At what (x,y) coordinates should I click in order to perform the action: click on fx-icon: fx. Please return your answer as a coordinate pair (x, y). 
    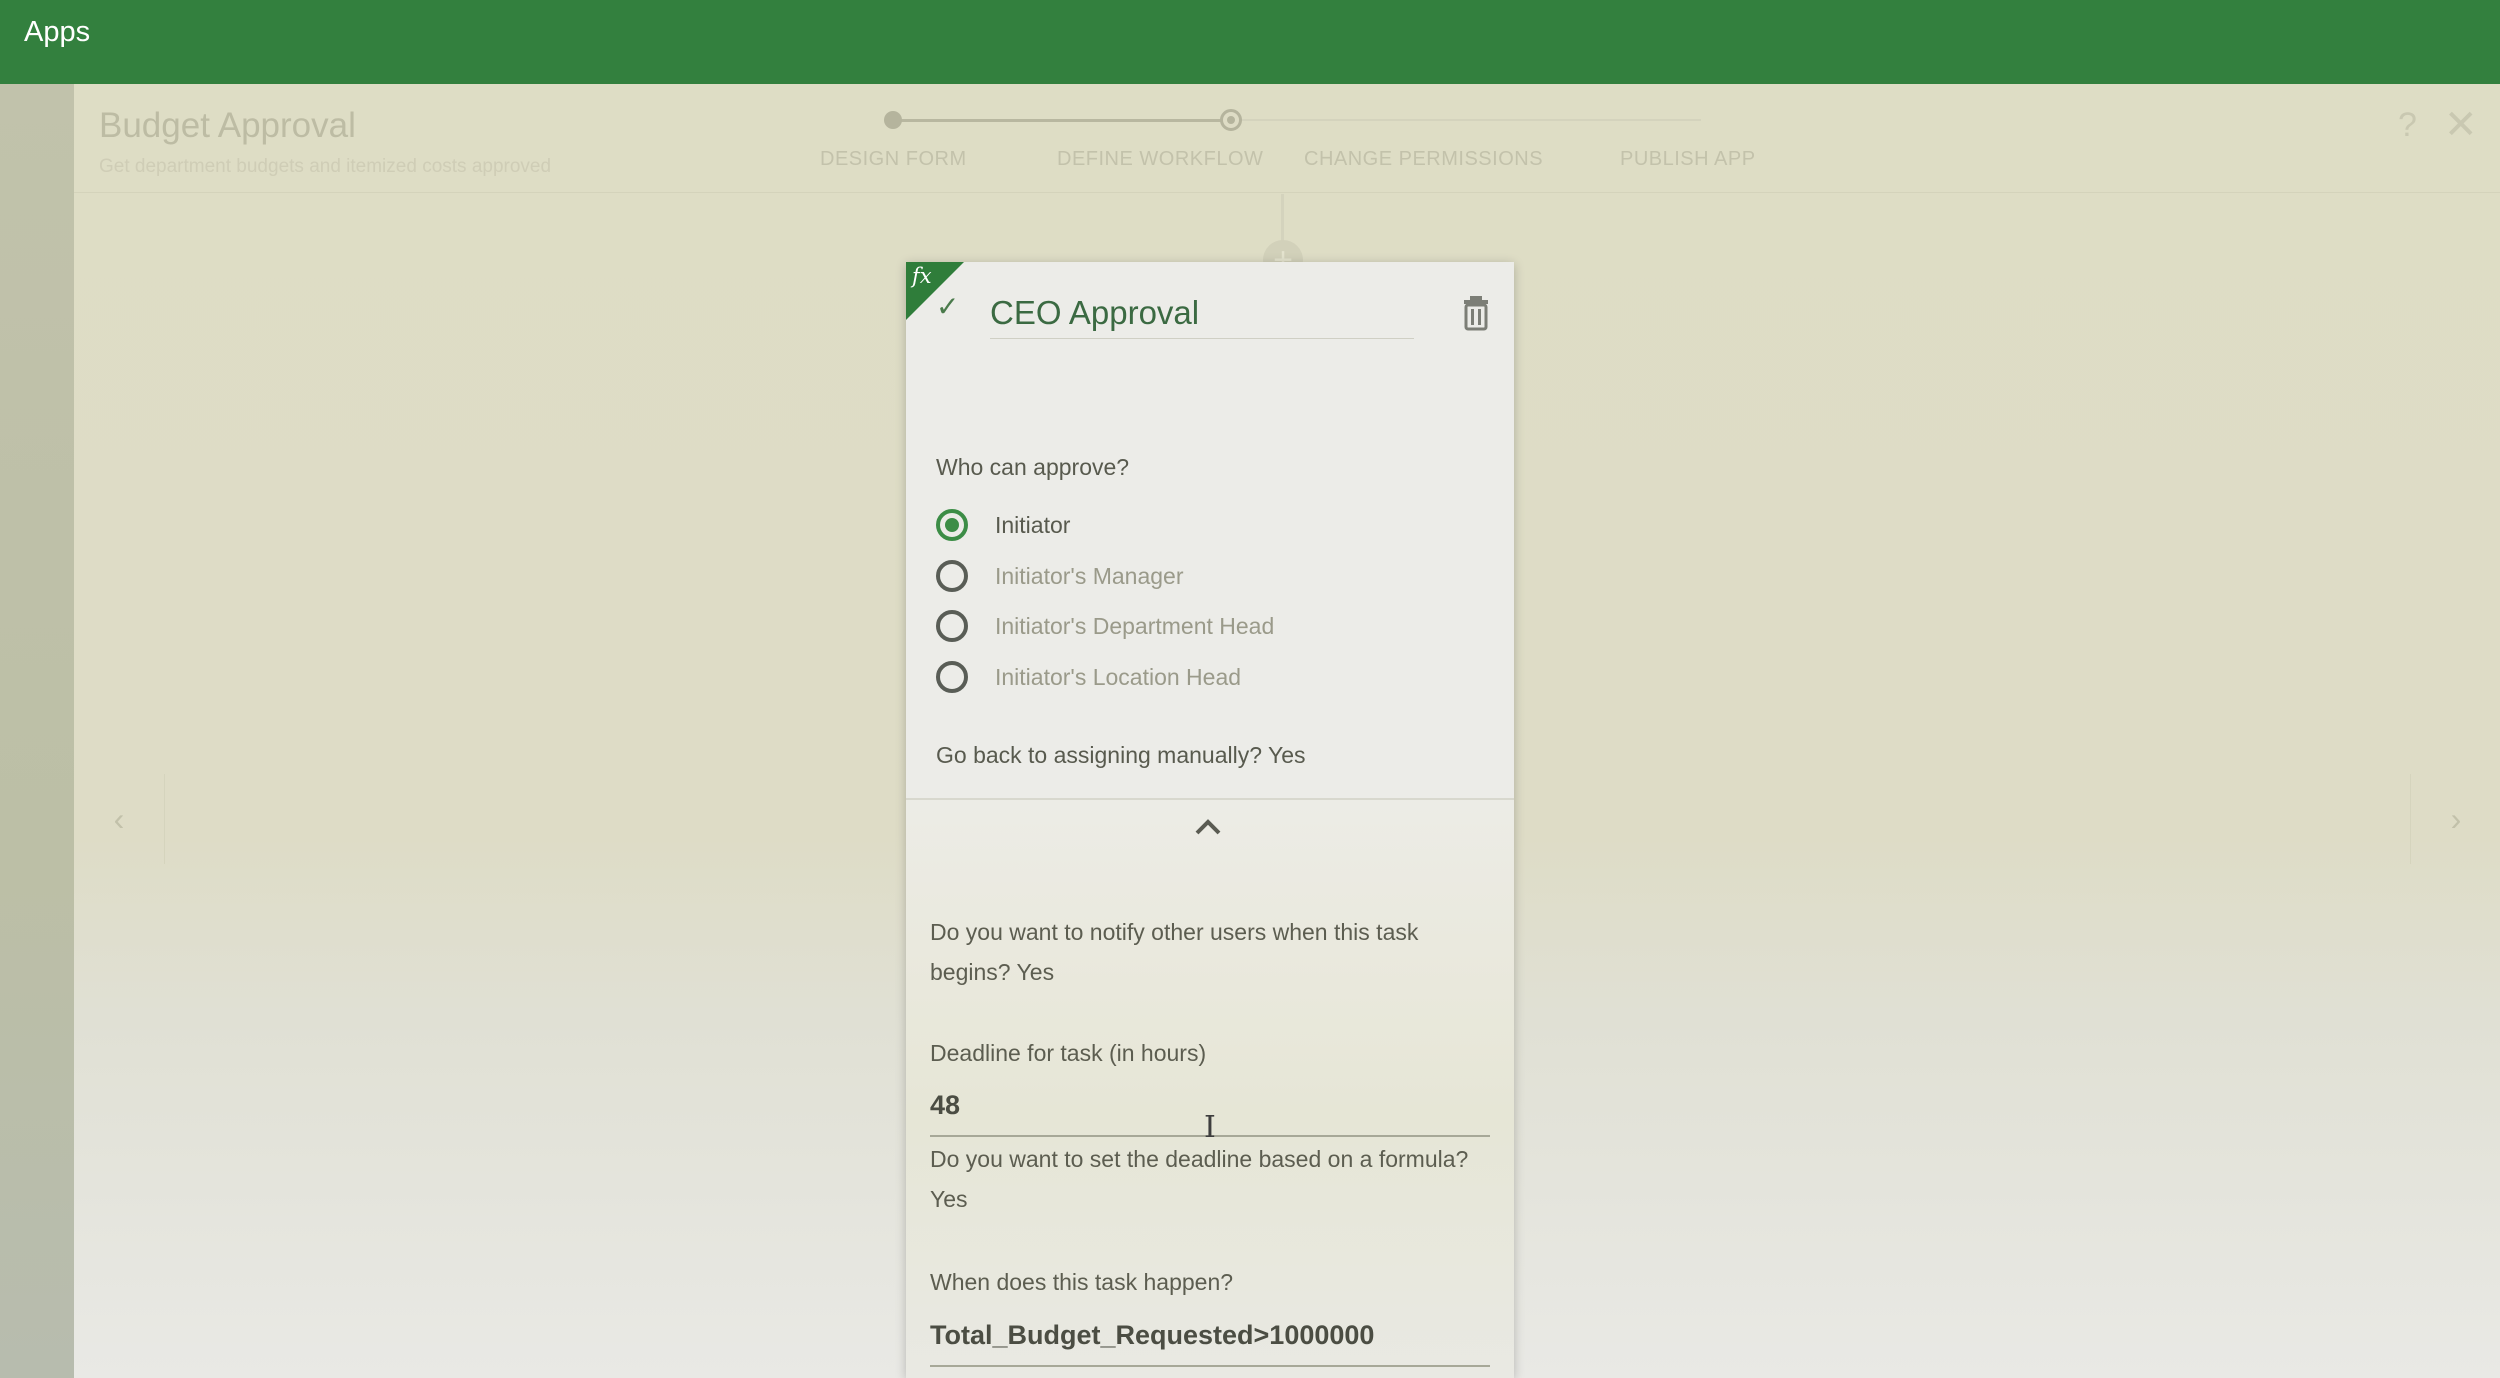
    Looking at the image, I should click on (922, 276).